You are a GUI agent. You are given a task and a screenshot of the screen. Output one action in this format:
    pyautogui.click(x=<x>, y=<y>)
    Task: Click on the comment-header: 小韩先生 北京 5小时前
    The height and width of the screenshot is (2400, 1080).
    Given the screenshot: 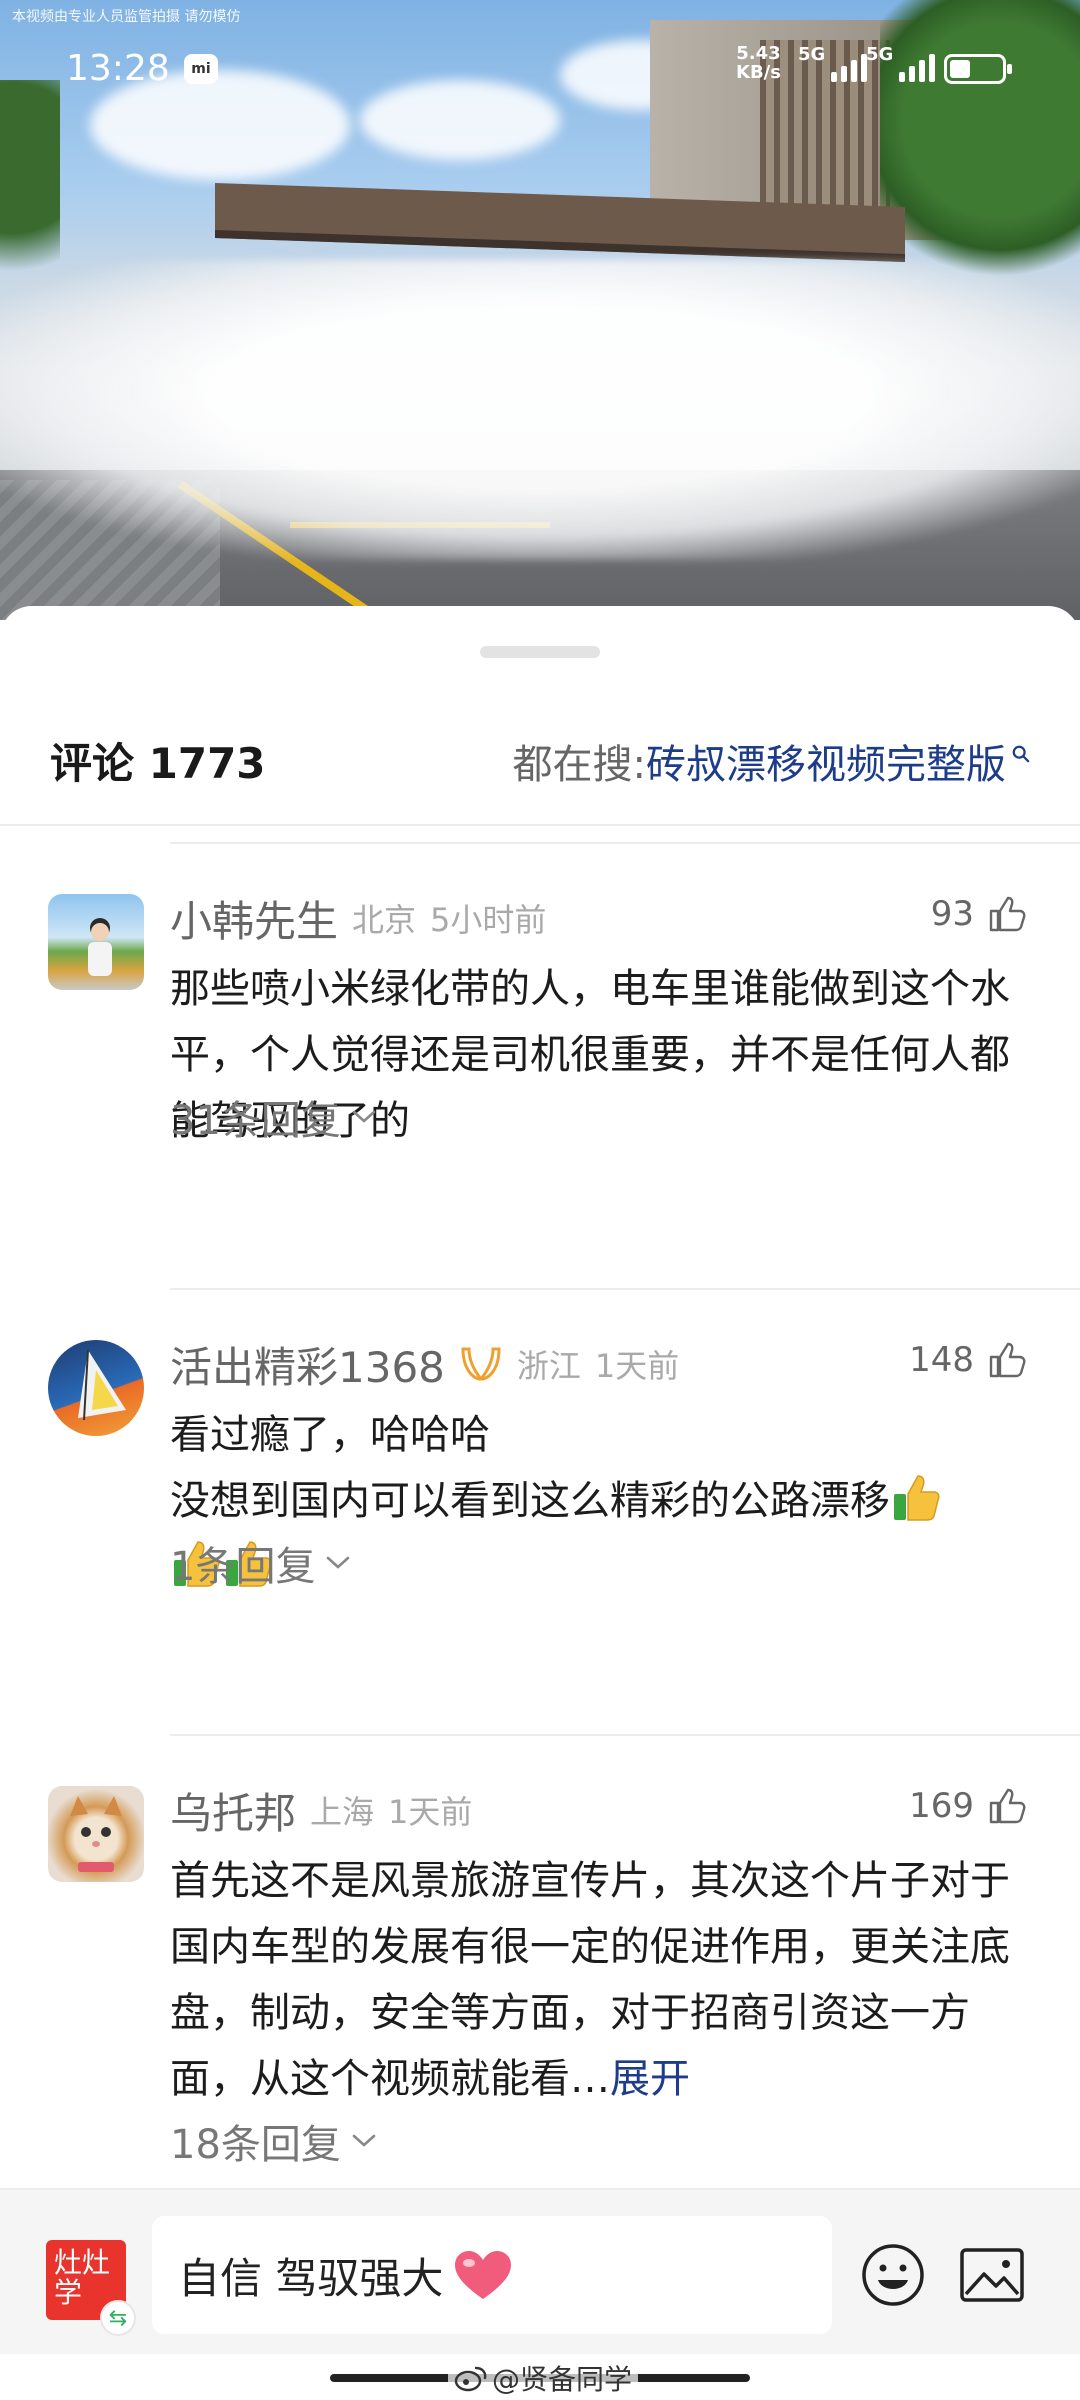 What is the action you would take?
    pyautogui.click(x=358, y=918)
    